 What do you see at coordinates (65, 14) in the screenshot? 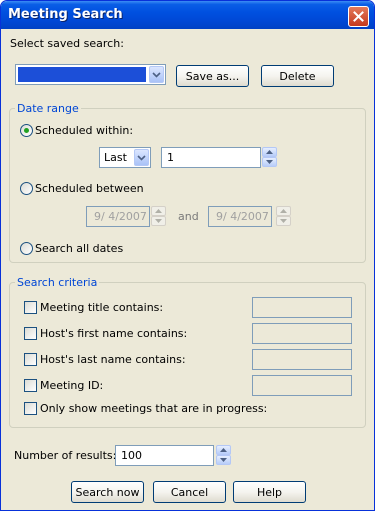
I see `window-title: Meeting Search` at bounding box center [65, 14].